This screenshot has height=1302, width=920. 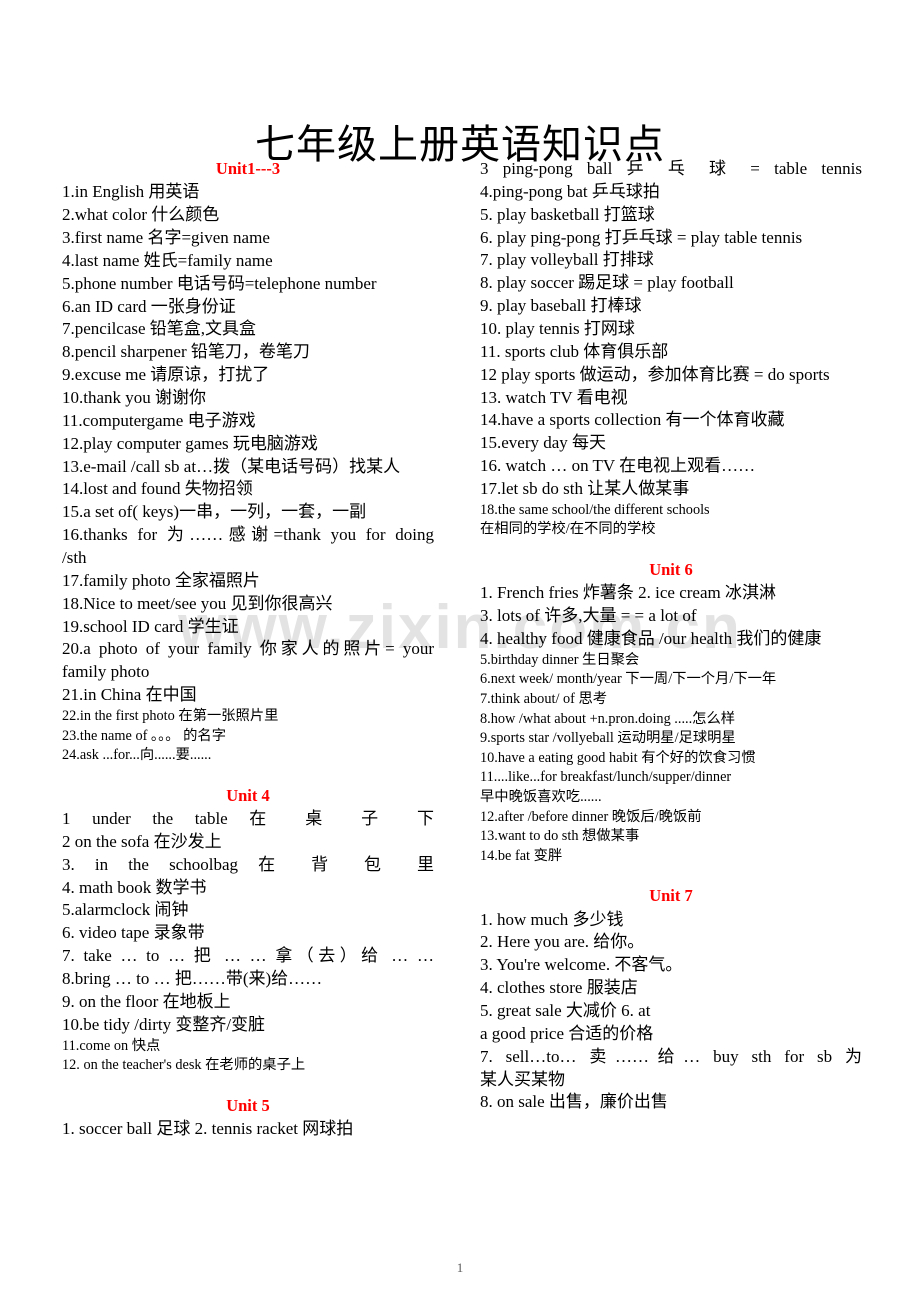 What do you see at coordinates (671, 896) in the screenshot?
I see `unit-heading-unit7: Unit 7` at bounding box center [671, 896].